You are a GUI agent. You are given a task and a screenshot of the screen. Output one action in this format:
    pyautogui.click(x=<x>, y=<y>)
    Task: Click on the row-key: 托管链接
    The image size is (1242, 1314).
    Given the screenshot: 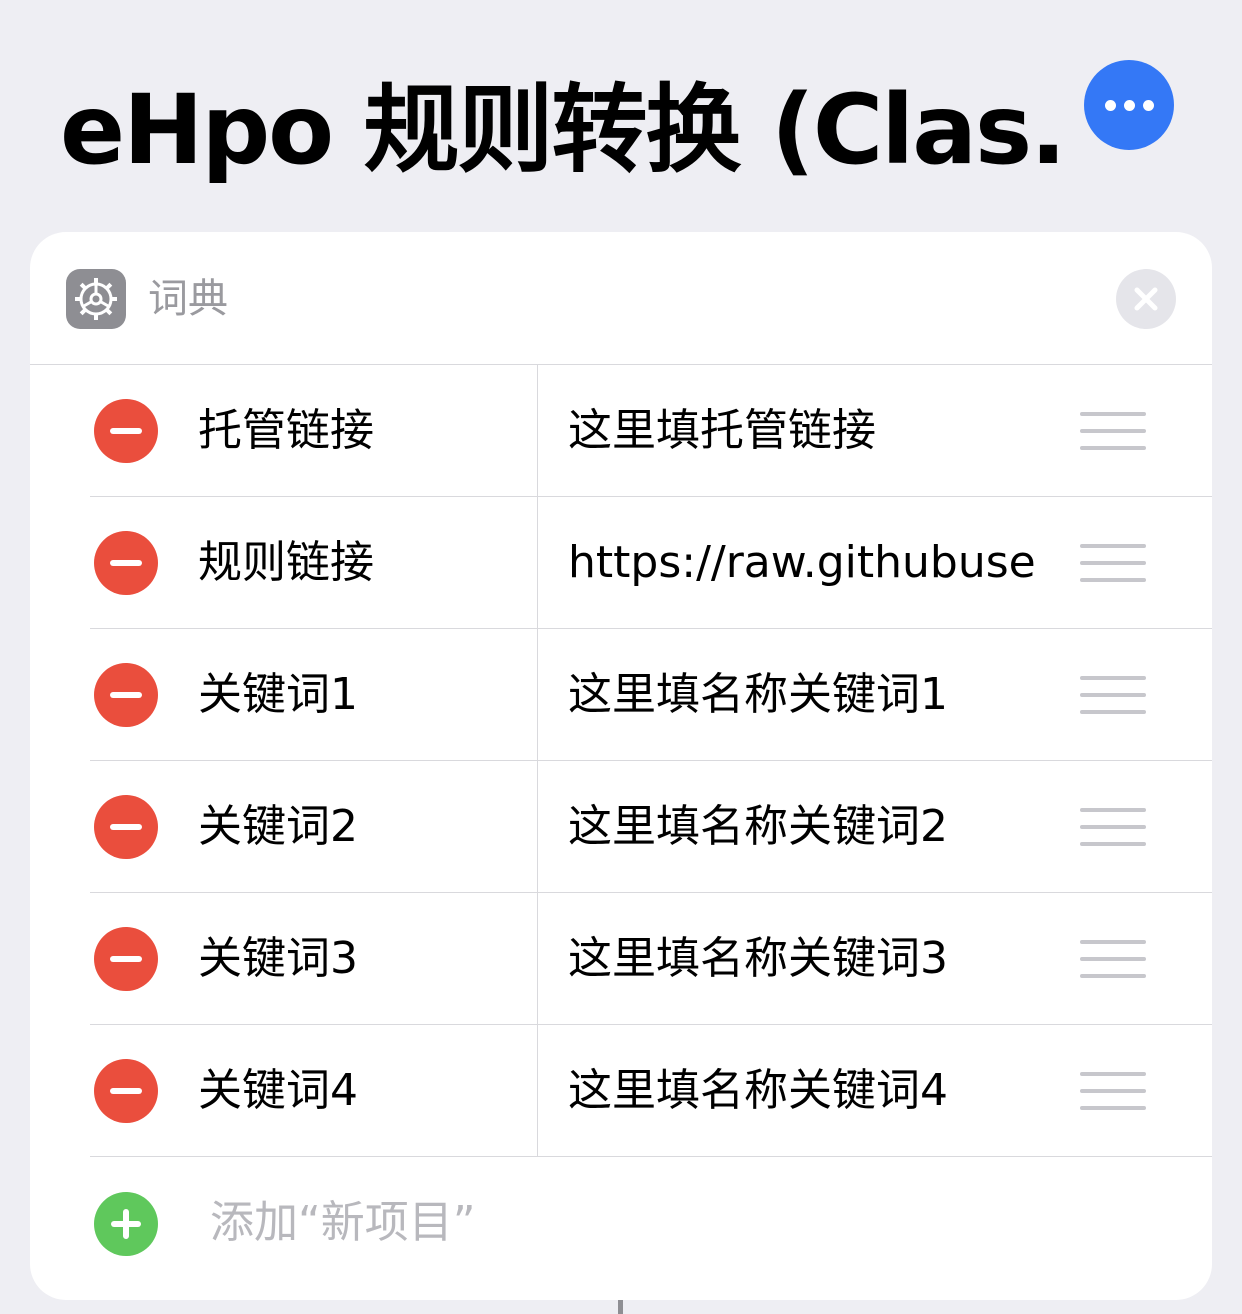 What is the action you would take?
    pyautogui.click(x=286, y=431)
    